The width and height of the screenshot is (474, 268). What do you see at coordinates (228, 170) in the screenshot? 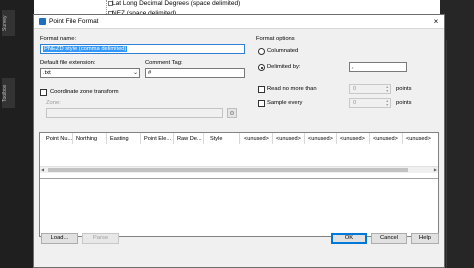
I see `scrollbar-thumb` at bounding box center [228, 170].